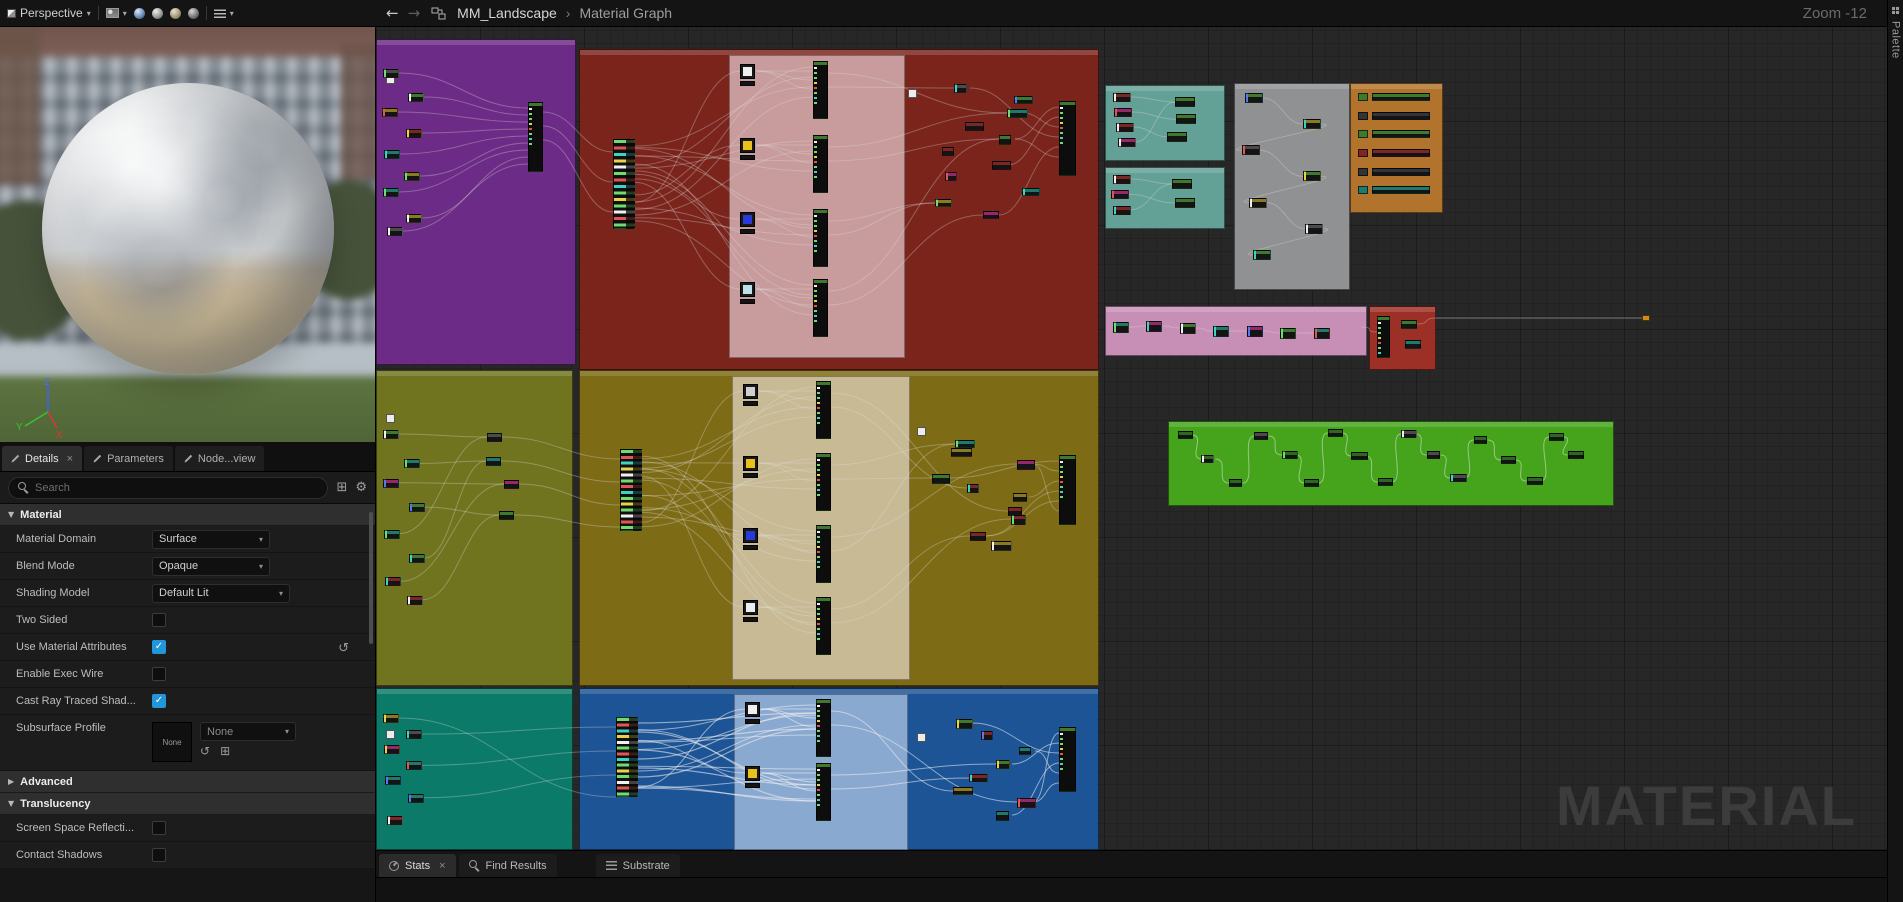 Image resolution: width=1903 pixels, height=902 pixels. I want to click on screen-space-reflecti-checkbox, so click(159, 828).